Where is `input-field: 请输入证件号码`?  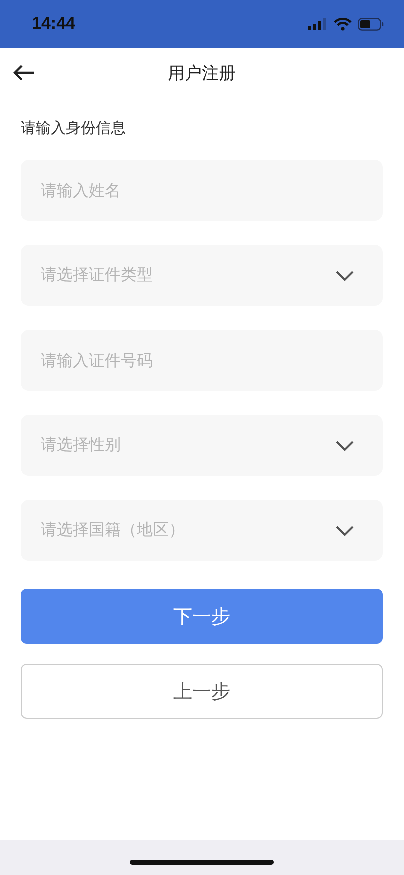
input-field: 请输入证件号码 is located at coordinates (202, 360).